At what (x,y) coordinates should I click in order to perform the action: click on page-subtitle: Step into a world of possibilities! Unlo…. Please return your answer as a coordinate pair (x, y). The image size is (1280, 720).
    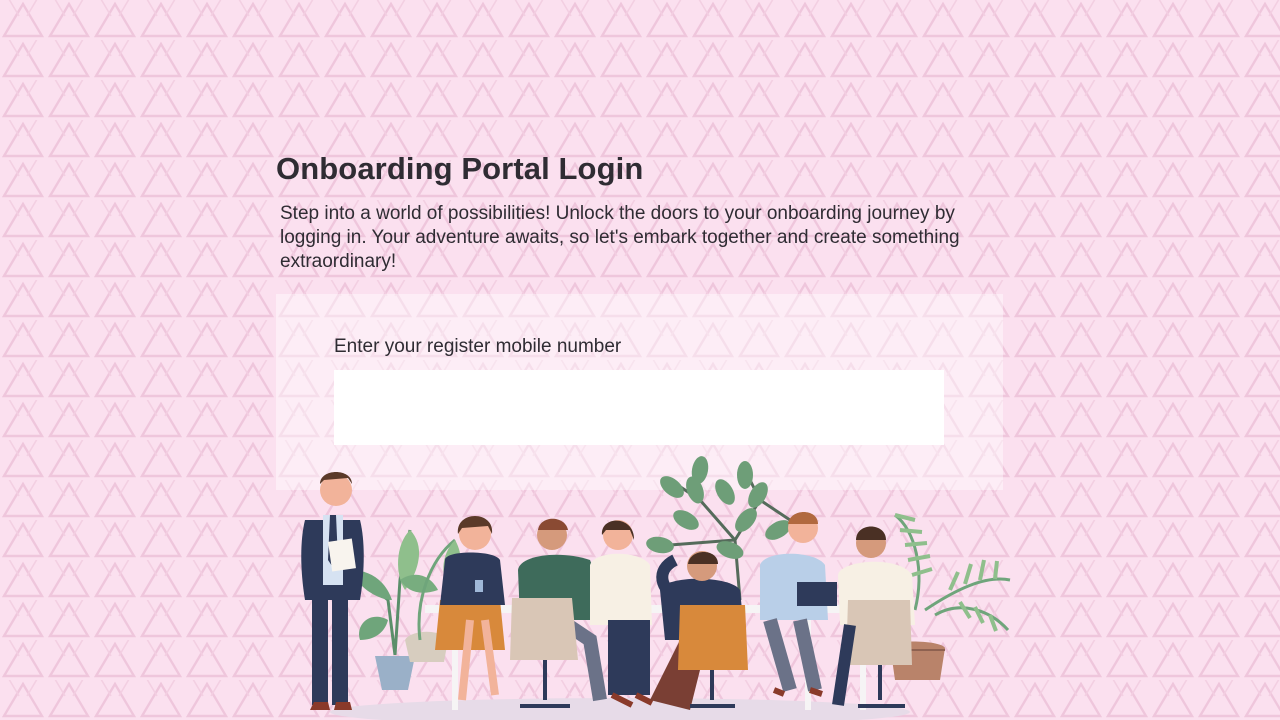
    Looking at the image, I should click on (620, 237).